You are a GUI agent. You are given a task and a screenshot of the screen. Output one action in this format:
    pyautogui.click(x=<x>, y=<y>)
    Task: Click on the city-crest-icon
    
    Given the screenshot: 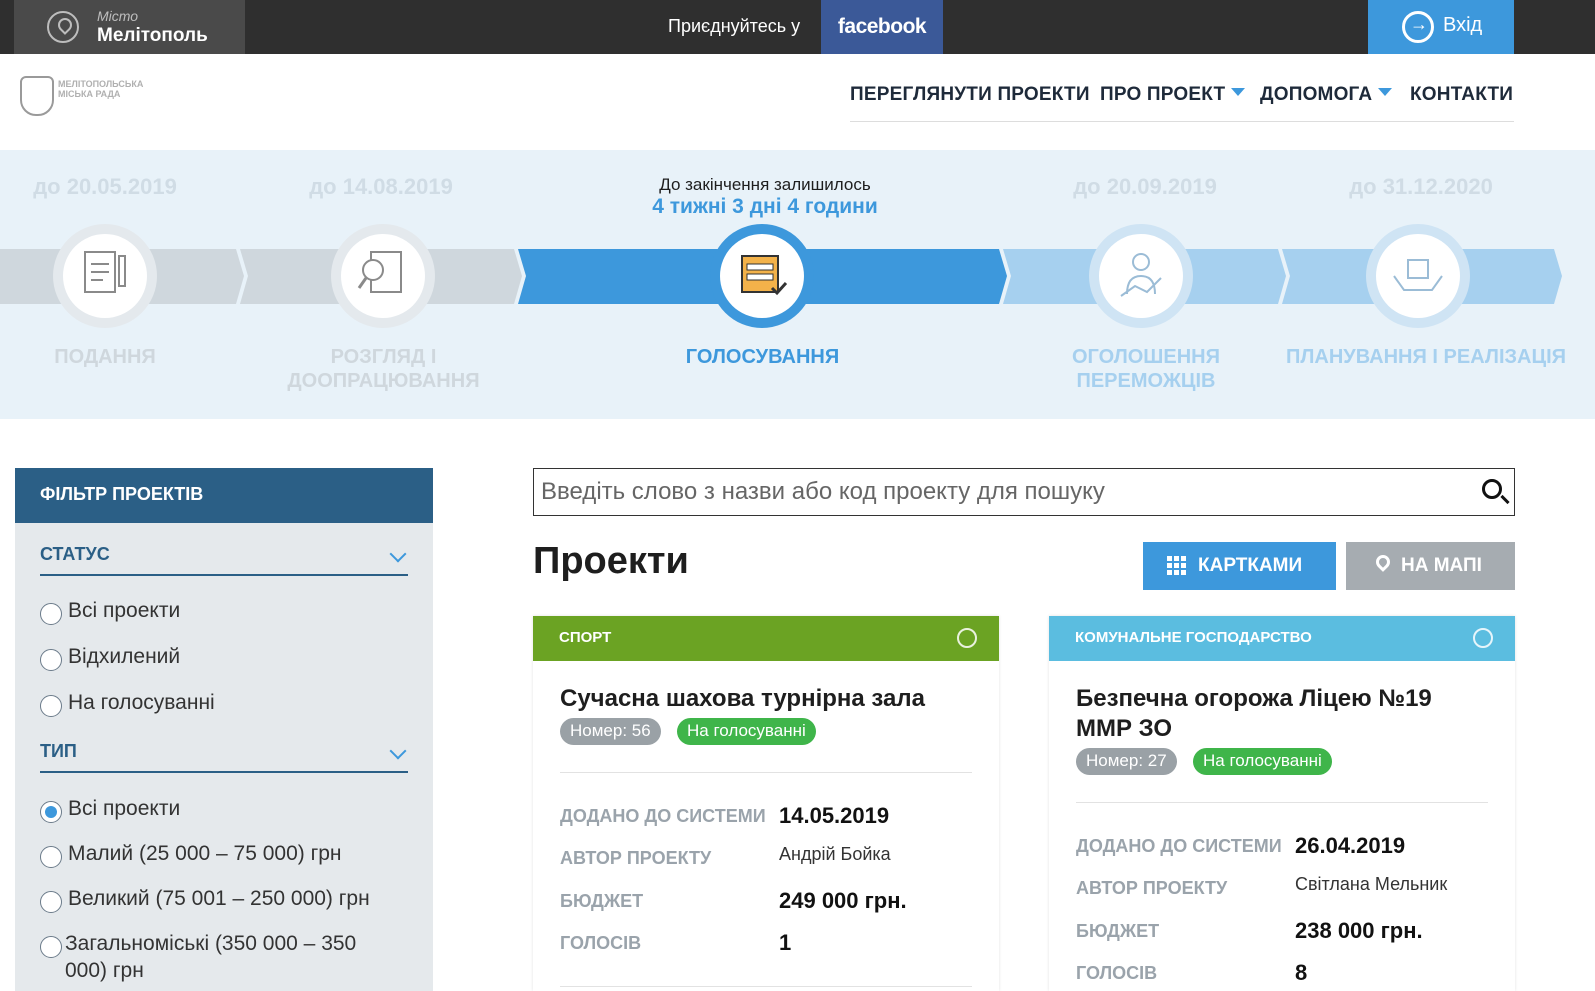 What is the action you would take?
    pyautogui.click(x=37, y=96)
    